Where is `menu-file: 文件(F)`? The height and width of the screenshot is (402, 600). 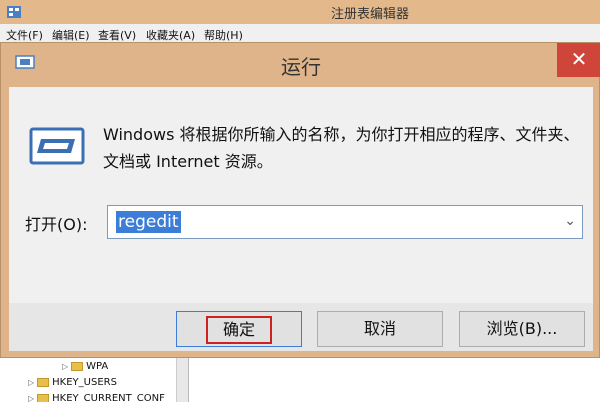 menu-file: 文件(F) is located at coordinates (24, 35).